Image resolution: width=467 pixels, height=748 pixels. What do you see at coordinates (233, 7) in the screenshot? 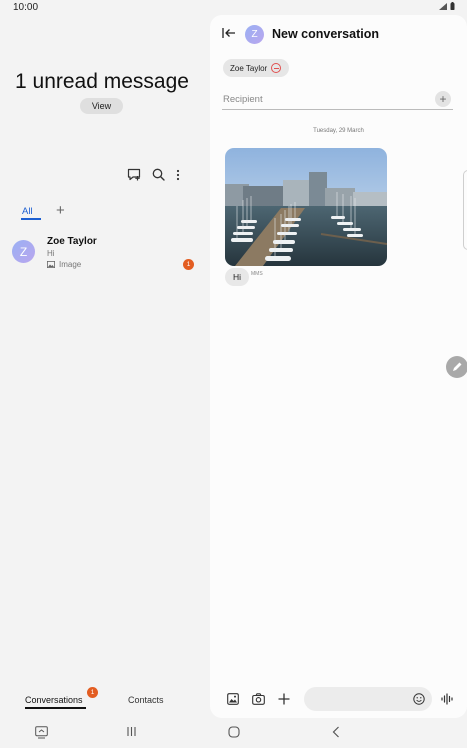
I see `status-bar: 10:00` at bounding box center [233, 7].